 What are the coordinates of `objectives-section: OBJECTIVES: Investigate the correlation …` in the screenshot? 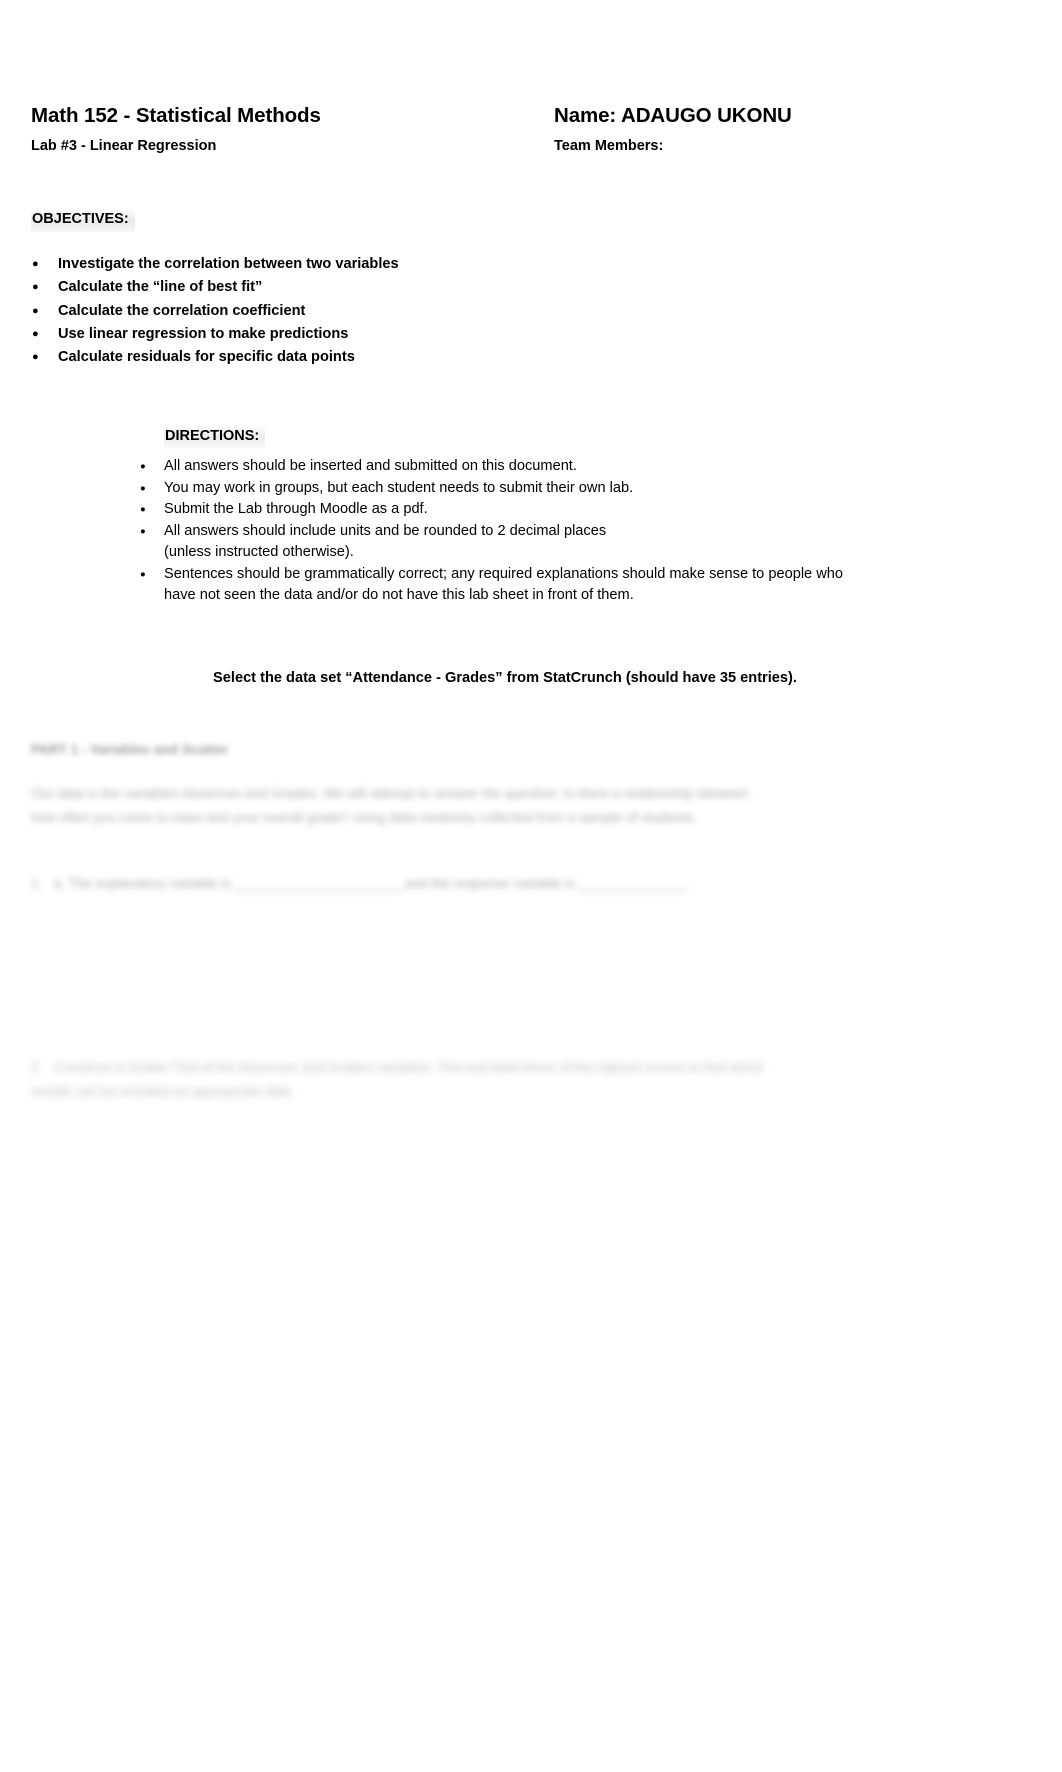 It's located at (381, 289).